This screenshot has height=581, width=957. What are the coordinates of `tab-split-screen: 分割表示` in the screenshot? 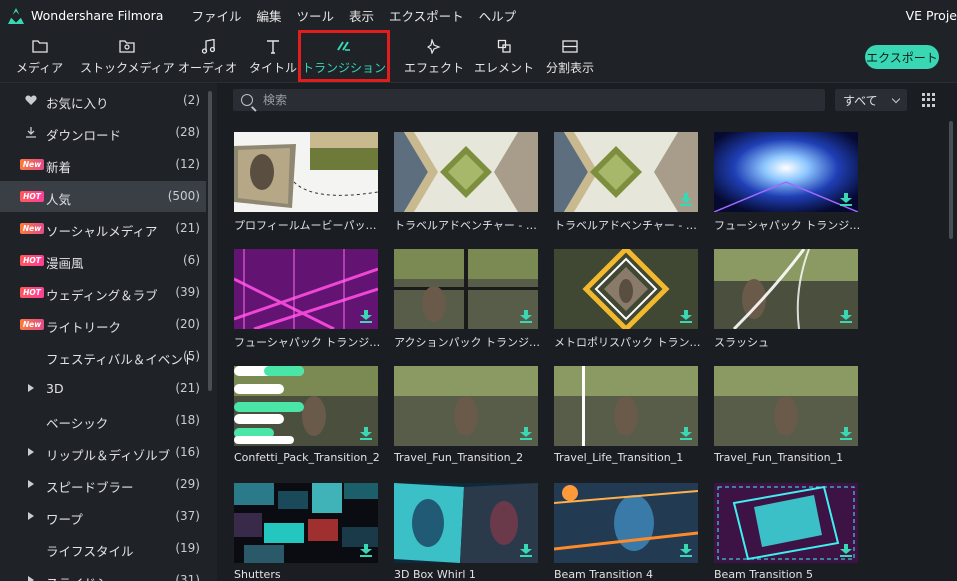 It's located at (570, 56).